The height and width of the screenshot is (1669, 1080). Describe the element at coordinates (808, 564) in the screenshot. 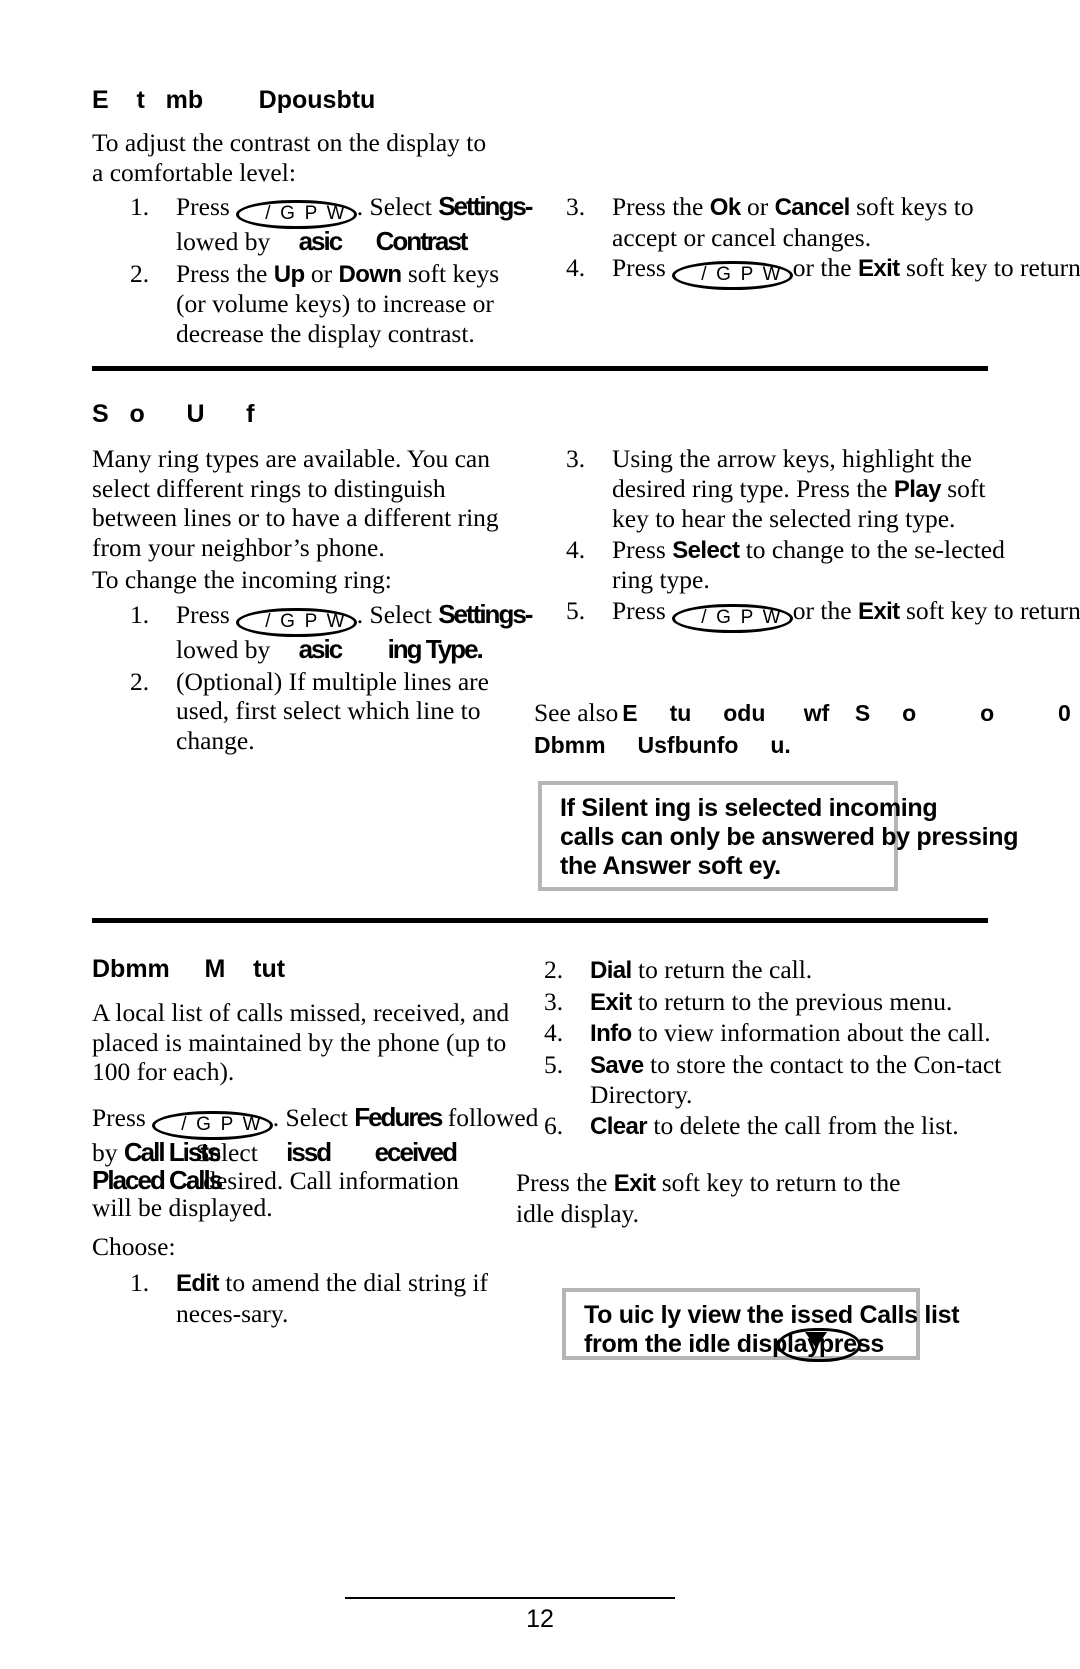

I see `step-text-post: to change to the se-lected ring type.` at that location.